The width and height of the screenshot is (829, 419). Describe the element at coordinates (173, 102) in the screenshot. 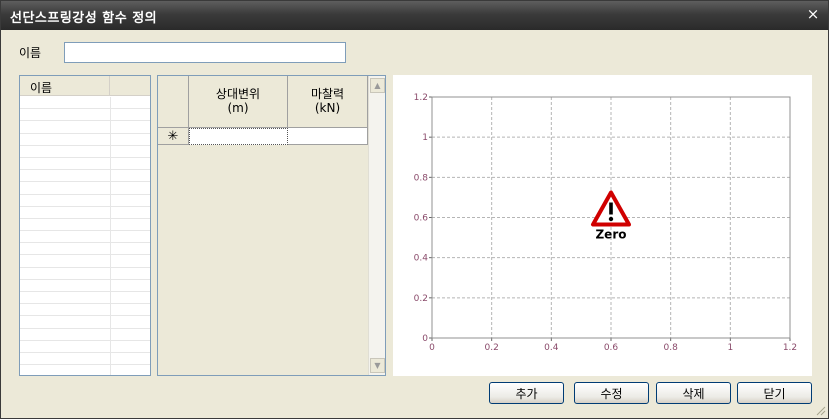

I see `table-corner-header` at that location.